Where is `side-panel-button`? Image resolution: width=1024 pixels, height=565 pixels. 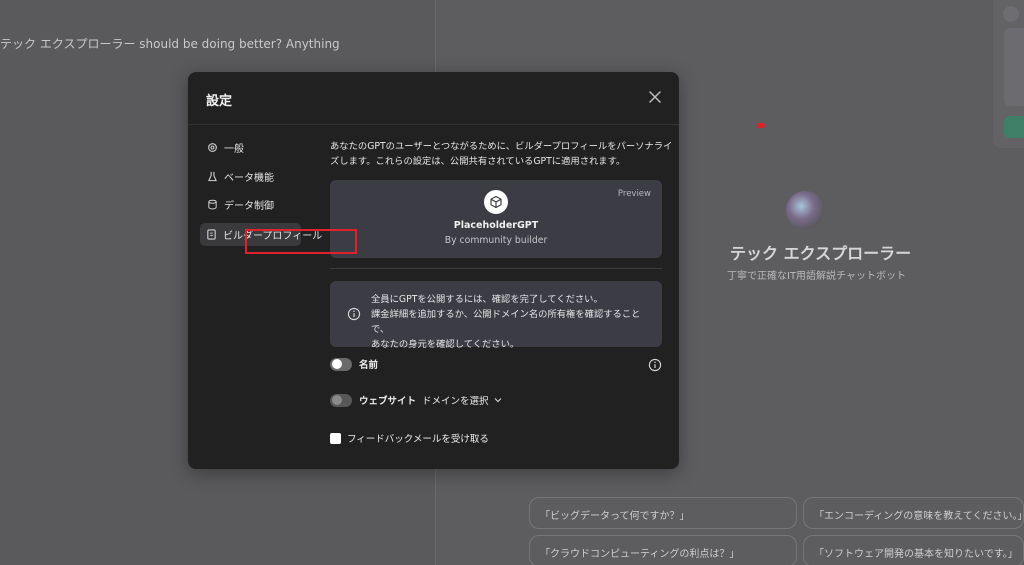
side-panel-button is located at coordinates (1014, 127).